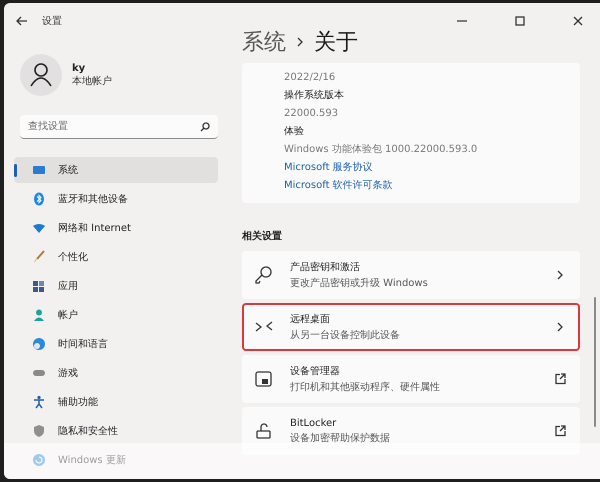  Describe the element at coordinates (264, 42) in the screenshot. I see `breadcrumb: 系统` at that location.